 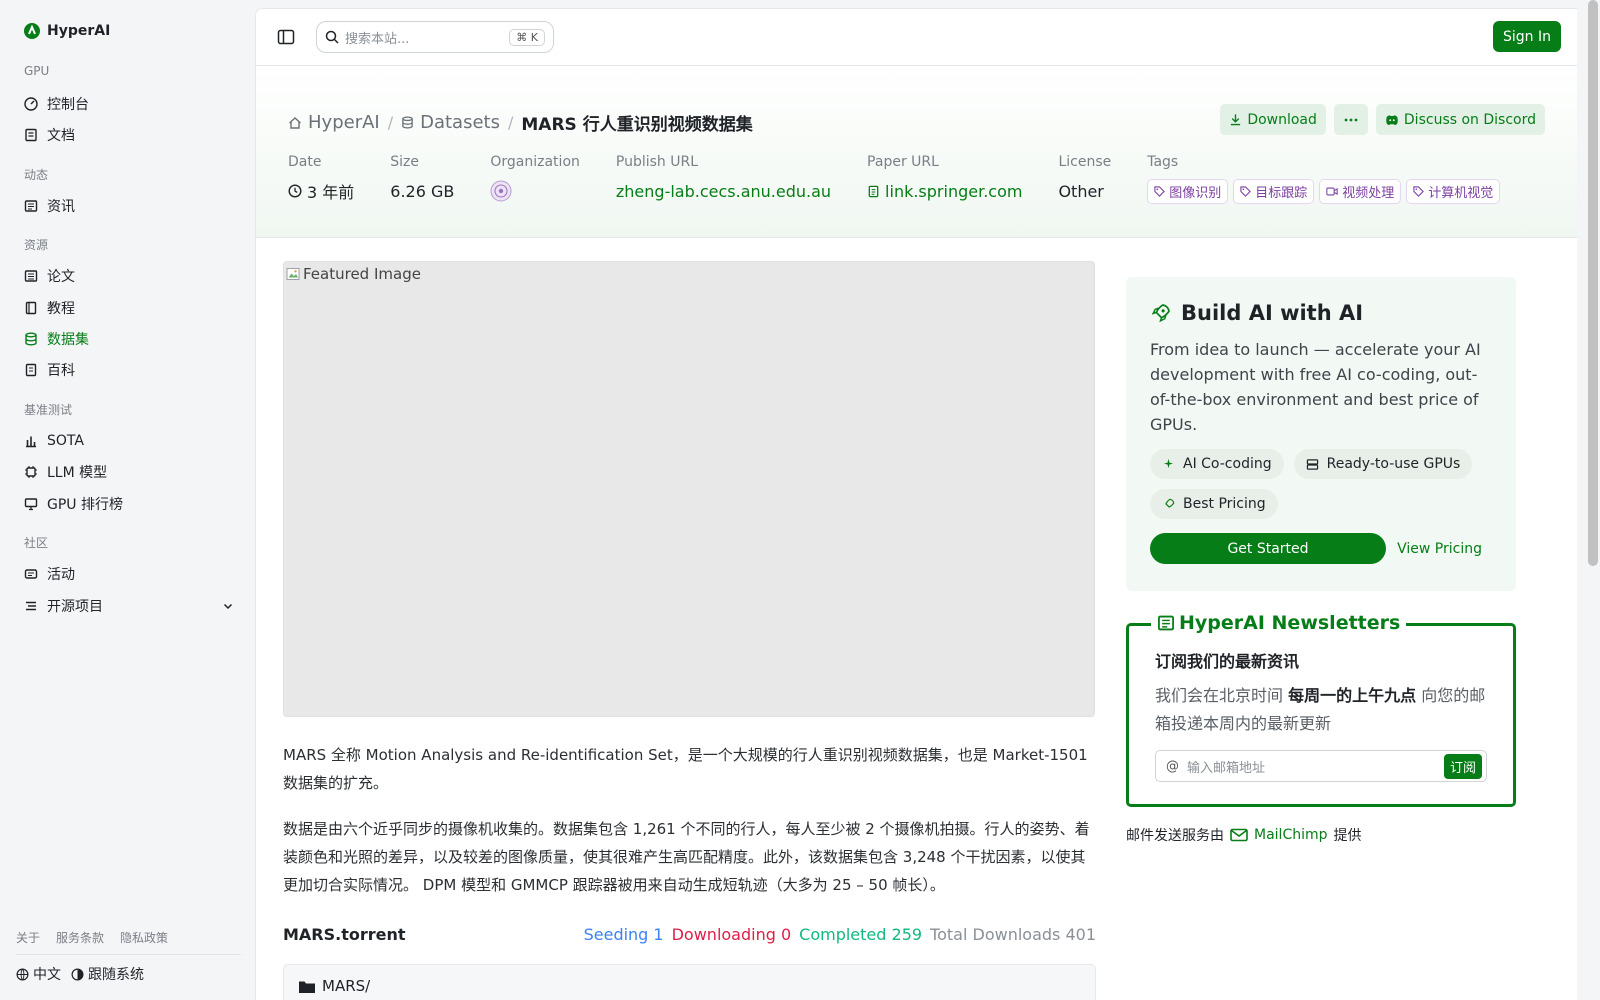 What do you see at coordinates (28, 937) in the screenshot?
I see `footer-link-about: 关于` at bounding box center [28, 937].